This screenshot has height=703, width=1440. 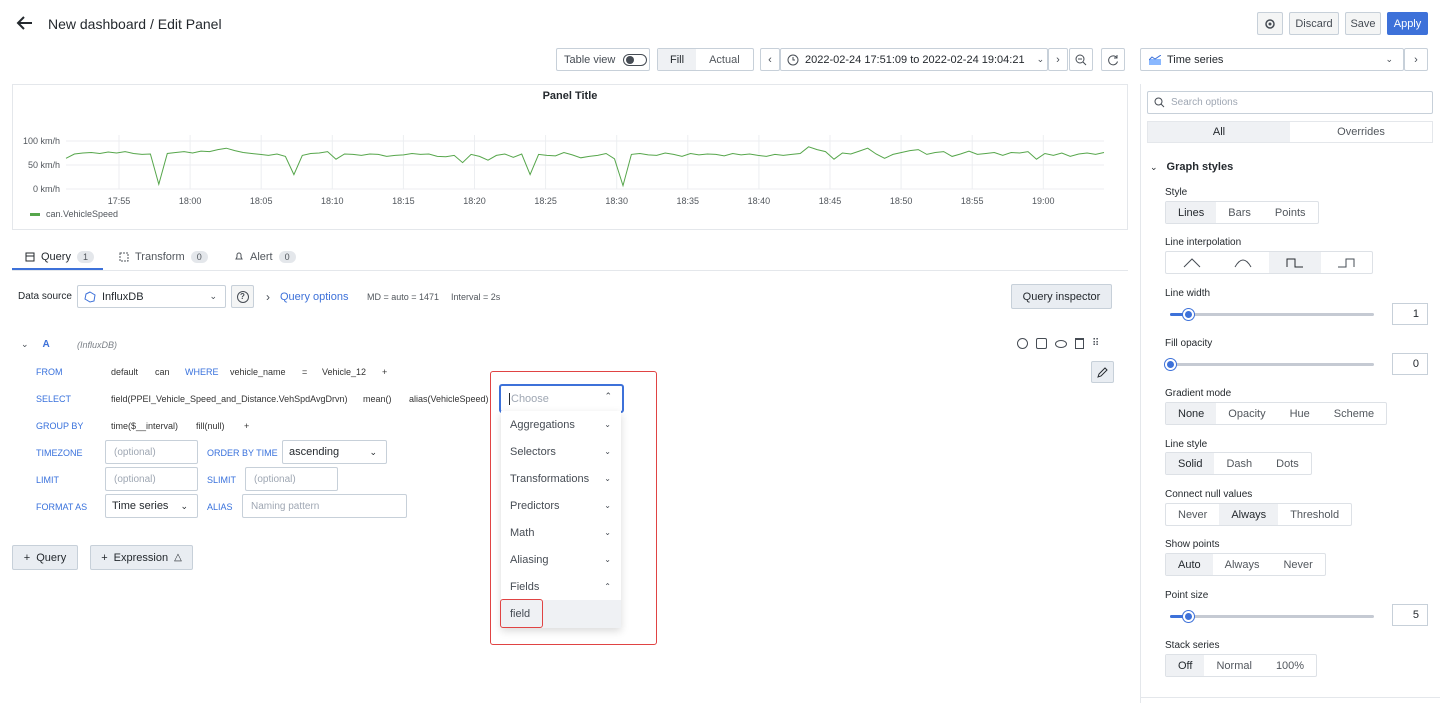 What do you see at coordinates (1410, 615) in the screenshot?
I see `point-size-input: 5` at bounding box center [1410, 615].